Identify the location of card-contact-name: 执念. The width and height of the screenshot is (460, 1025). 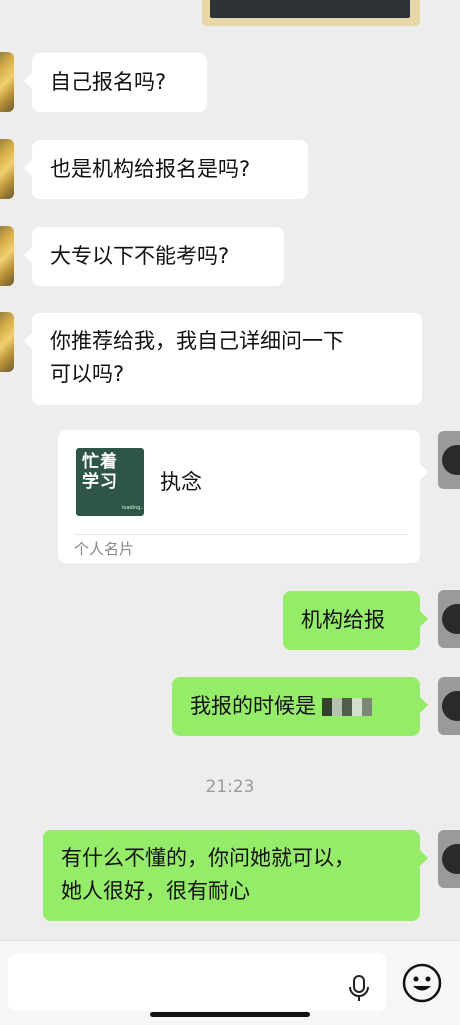
(181, 482).